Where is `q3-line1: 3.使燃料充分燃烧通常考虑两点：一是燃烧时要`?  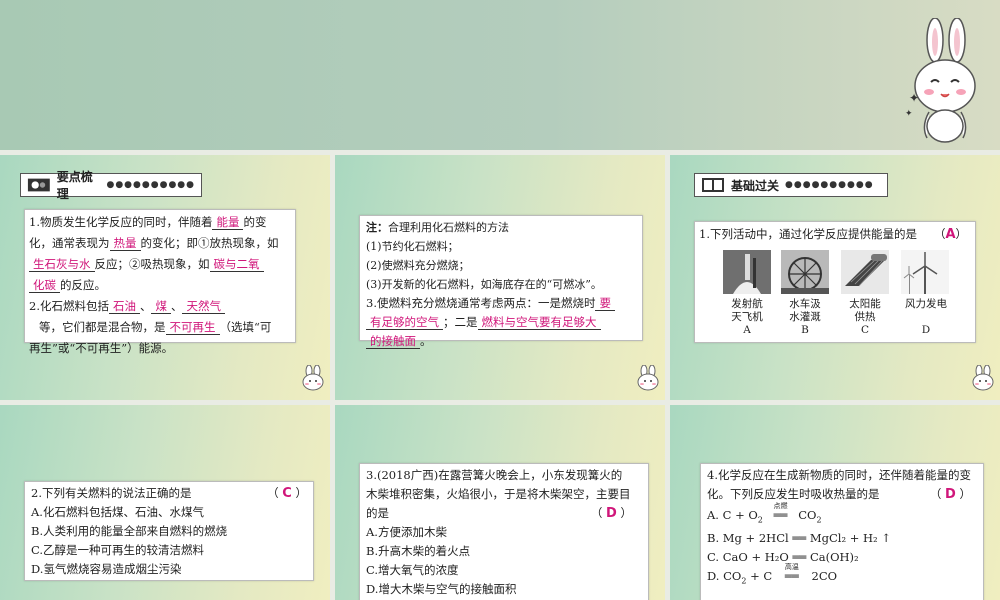 q3-line1: 3.使燃料充分燃烧通常考虑两点：一是燃烧时要 is located at coordinates (501, 303).